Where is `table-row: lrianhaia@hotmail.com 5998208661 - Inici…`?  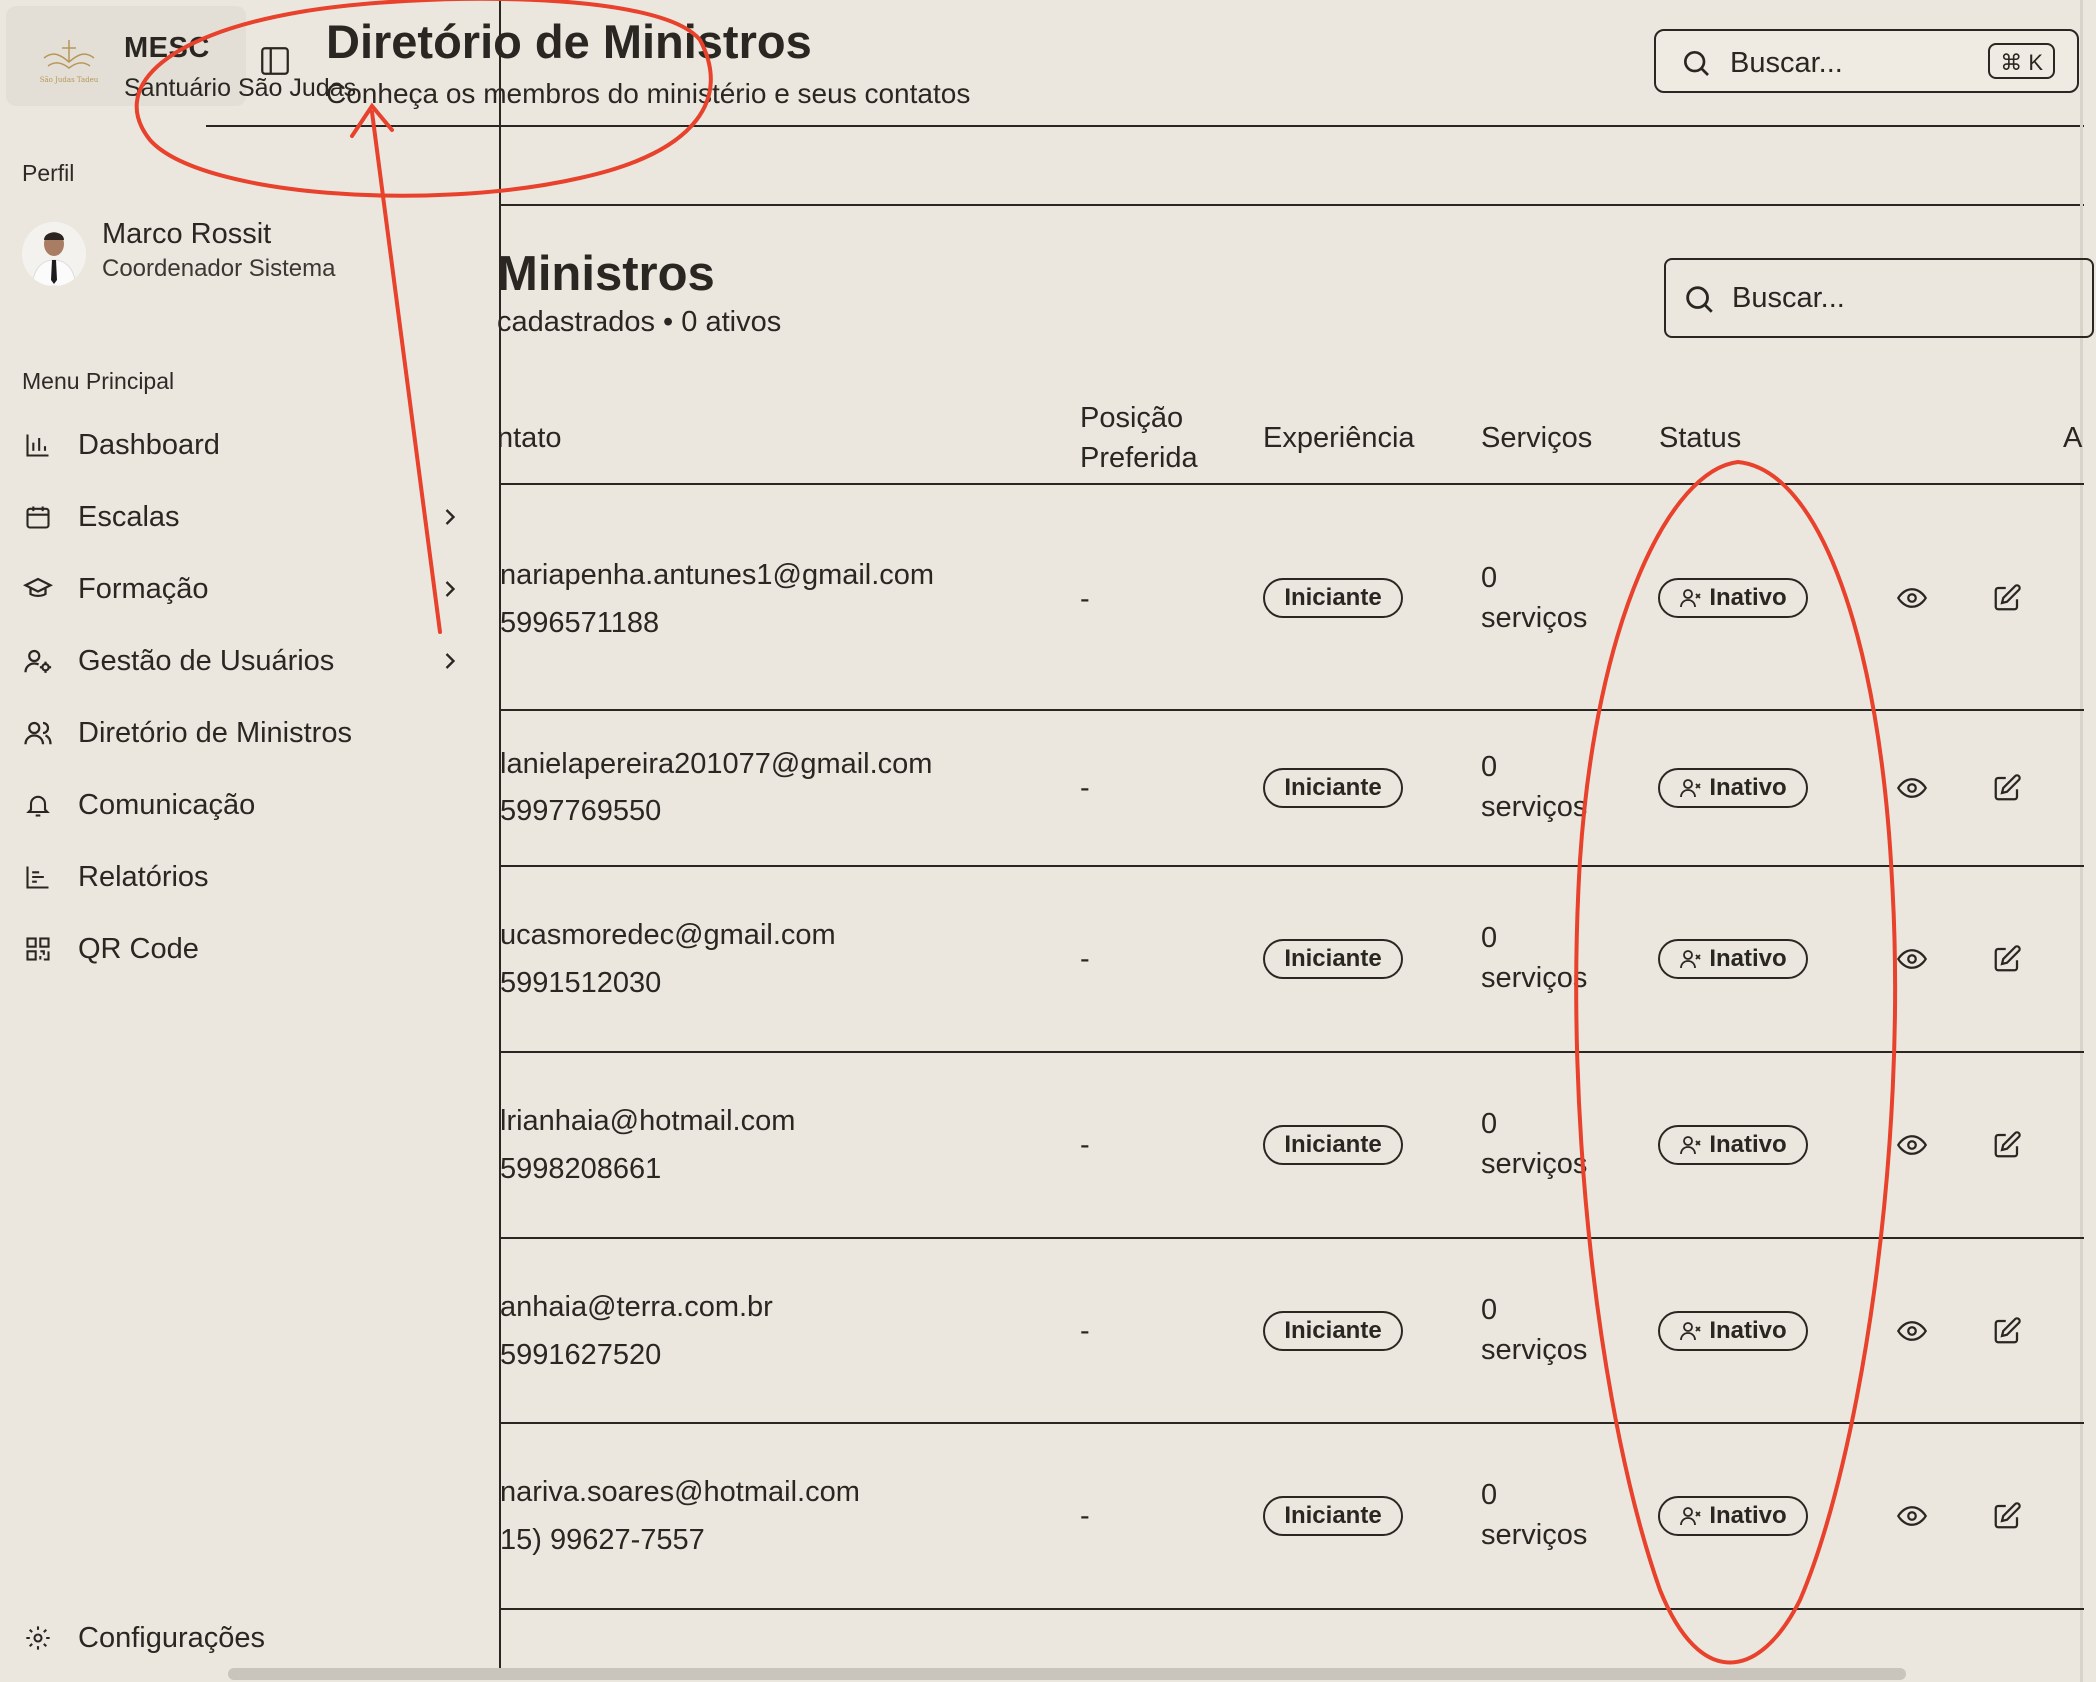 table-row: lrianhaia@hotmail.com 5998208661 - Inici… is located at coordinates (1292, 1146).